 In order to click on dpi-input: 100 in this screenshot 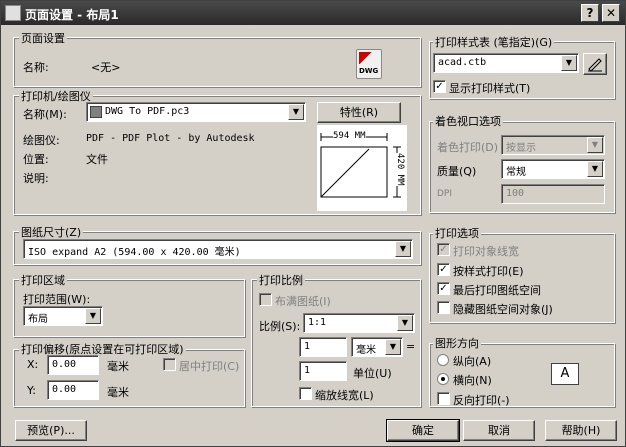, I will do `click(553, 194)`.